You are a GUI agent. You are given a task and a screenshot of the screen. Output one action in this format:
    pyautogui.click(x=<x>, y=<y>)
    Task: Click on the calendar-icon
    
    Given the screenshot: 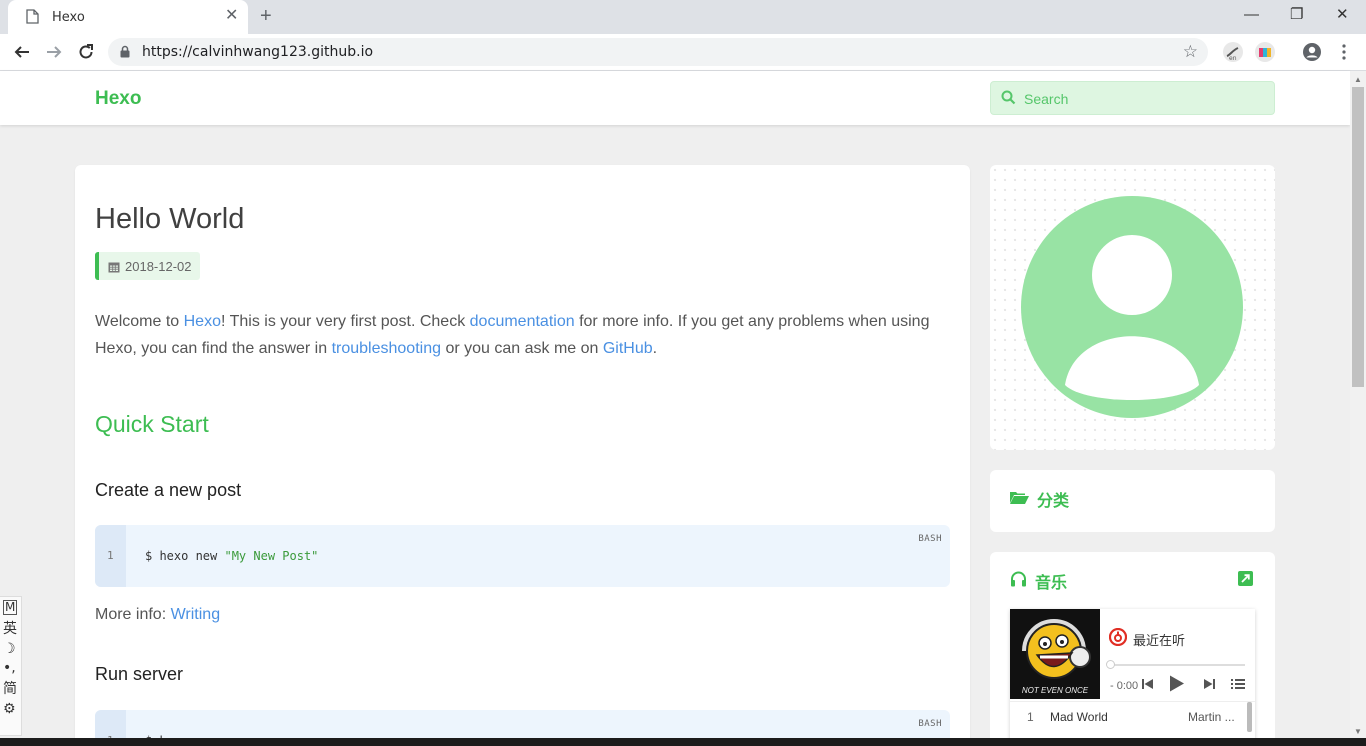 What is the action you would take?
    pyautogui.click(x=114, y=269)
    